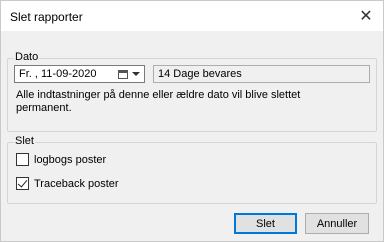 The image size is (384, 242). I want to click on date-picker: Fr. , 11-09-2020, so click(79, 74).